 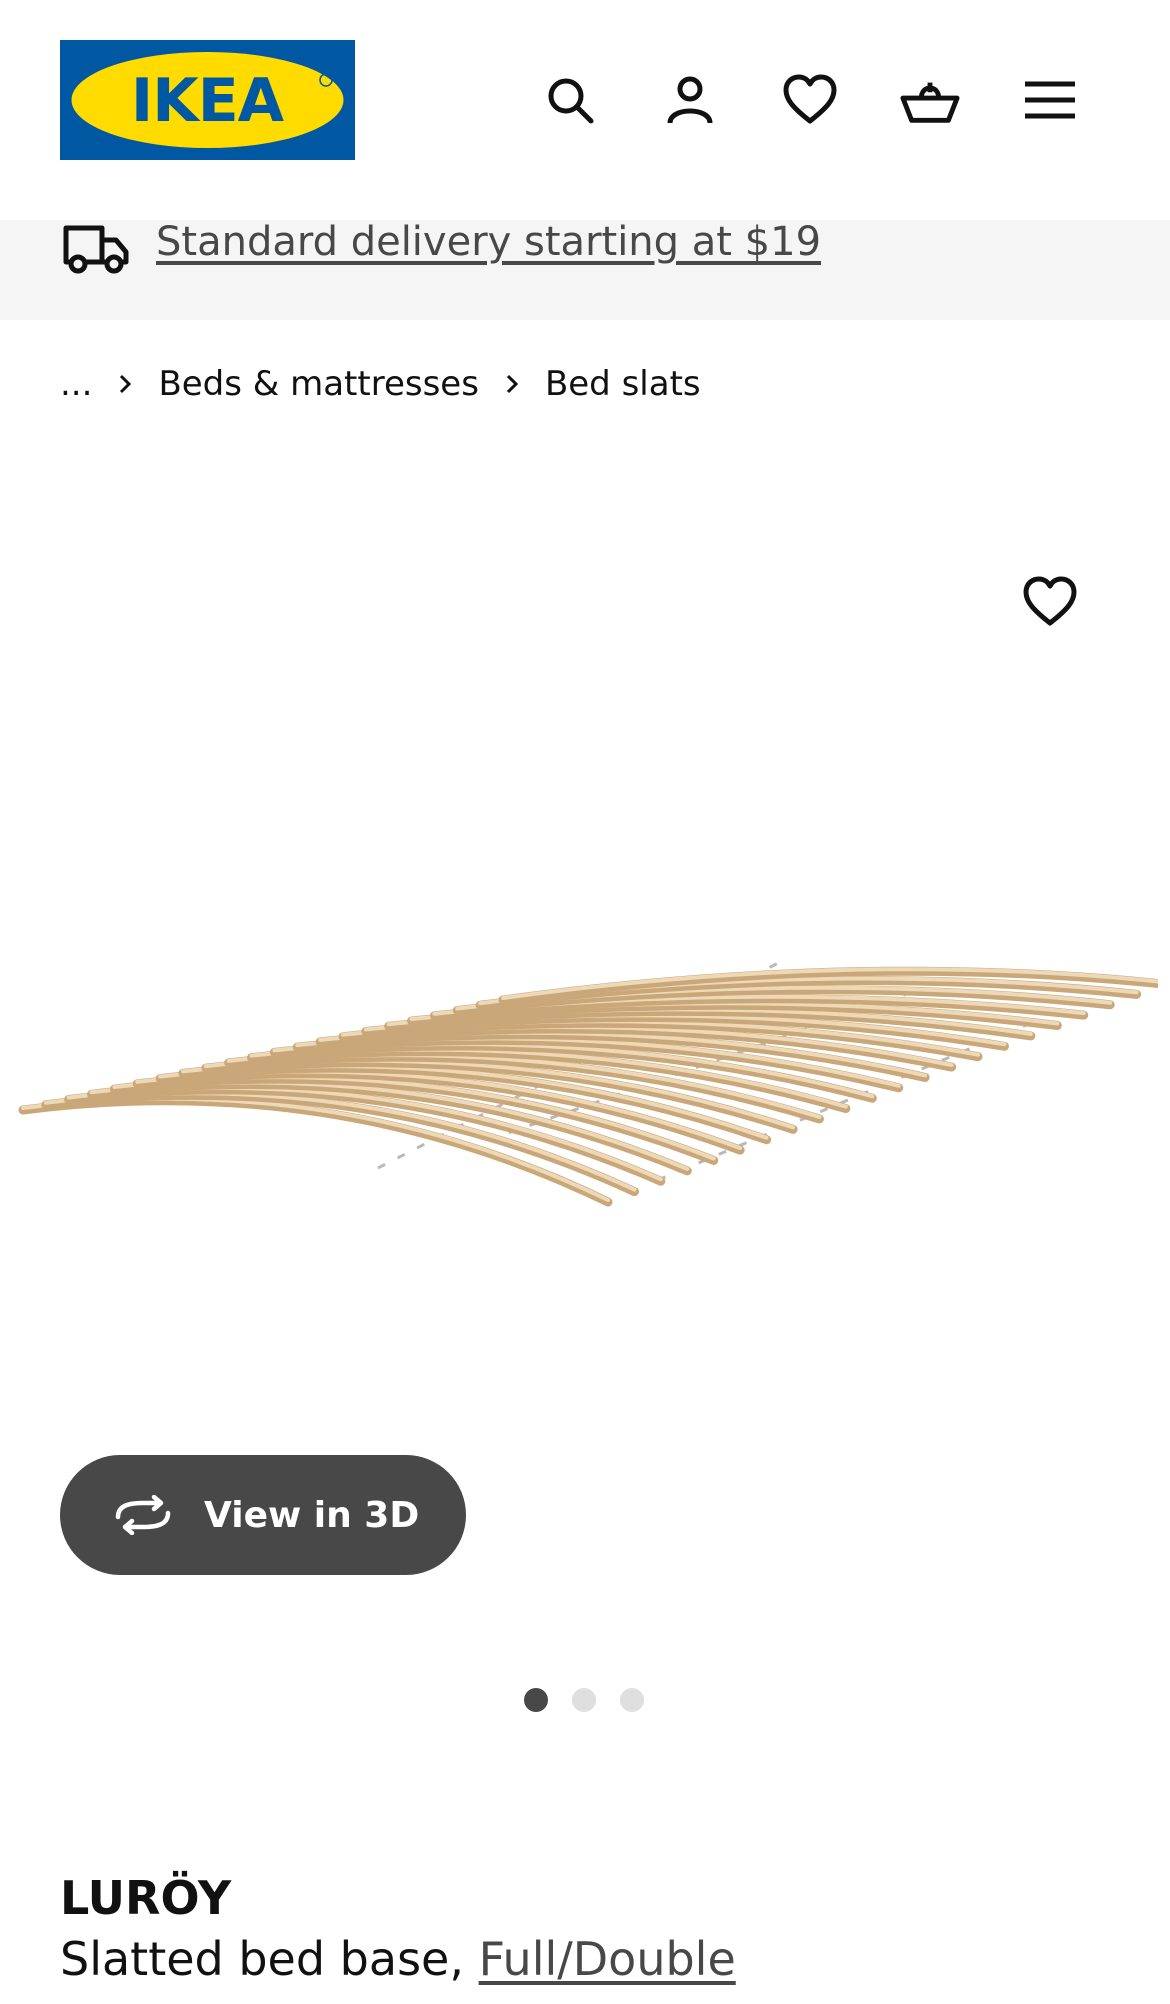 I want to click on product-size-link: Full/Double, so click(x=607, y=1959).